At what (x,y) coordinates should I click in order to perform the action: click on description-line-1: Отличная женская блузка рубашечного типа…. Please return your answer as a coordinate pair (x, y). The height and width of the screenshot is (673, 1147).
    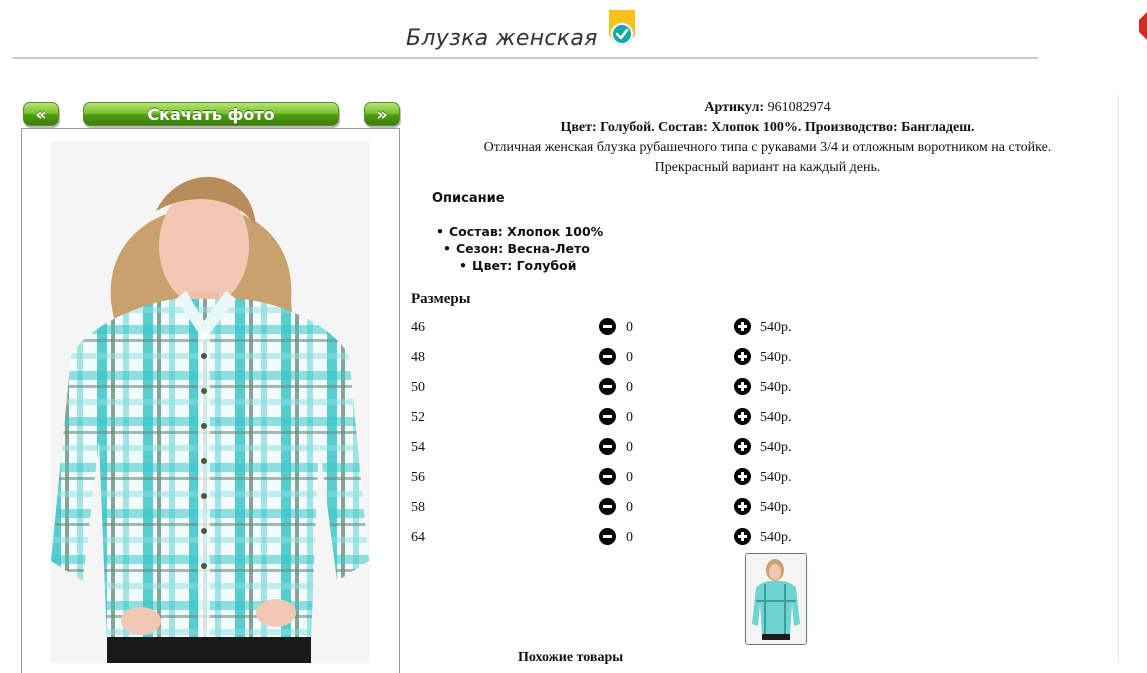
    Looking at the image, I should click on (767, 147).